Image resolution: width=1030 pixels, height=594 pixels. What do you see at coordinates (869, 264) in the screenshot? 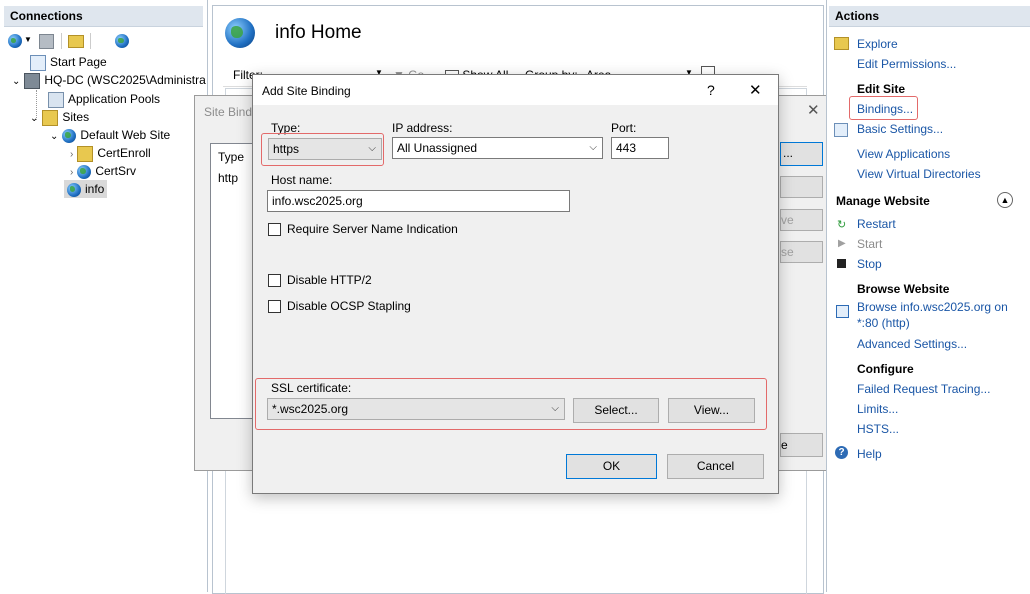
I see `stop-link: Stop` at bounding box center [869, 264].